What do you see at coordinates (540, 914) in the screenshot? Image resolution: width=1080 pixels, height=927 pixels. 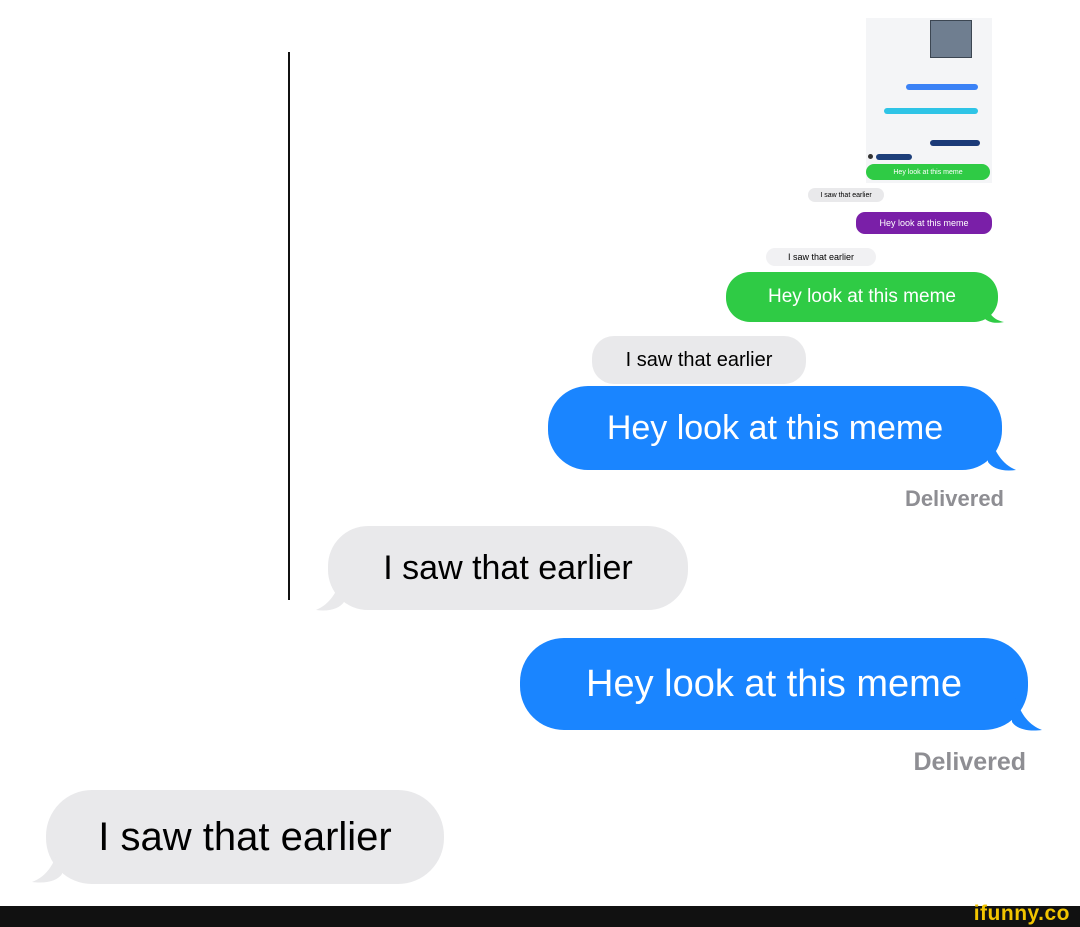 I see `watermark-bar: ifunny.co` at bounding box center [540, 914].